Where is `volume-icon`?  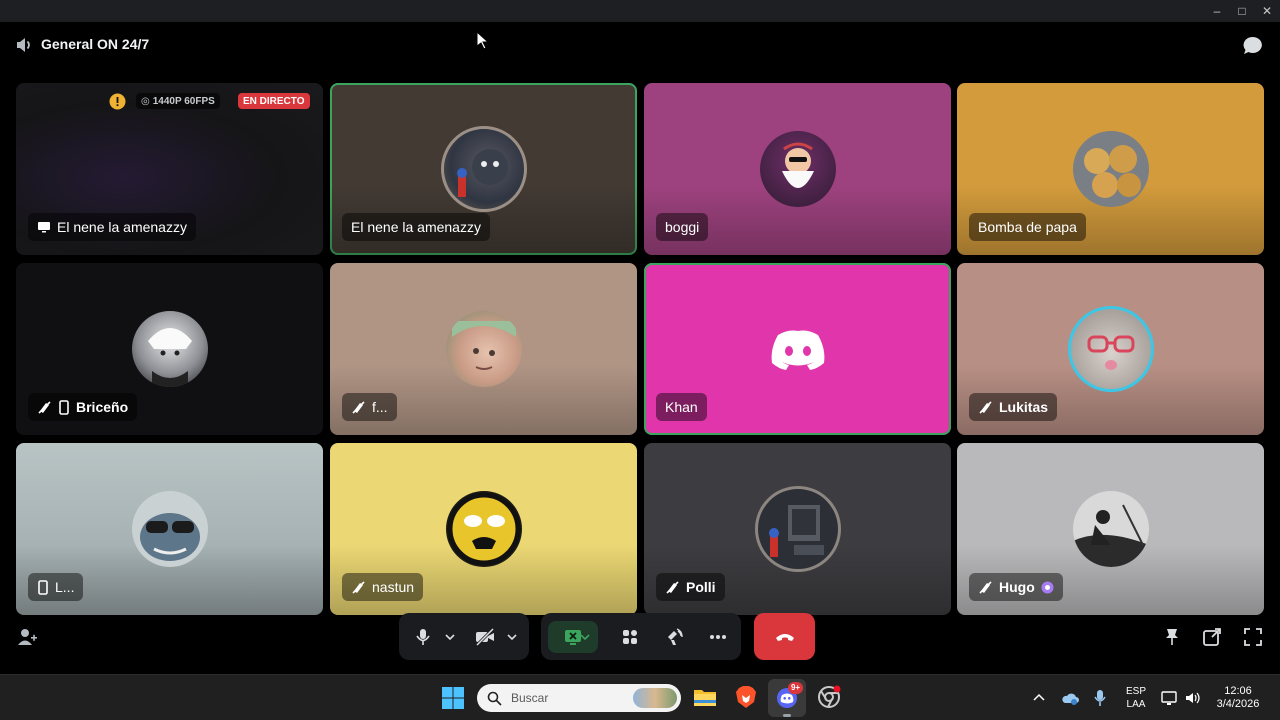 volume-icon is located at coordinates (1192, 698).